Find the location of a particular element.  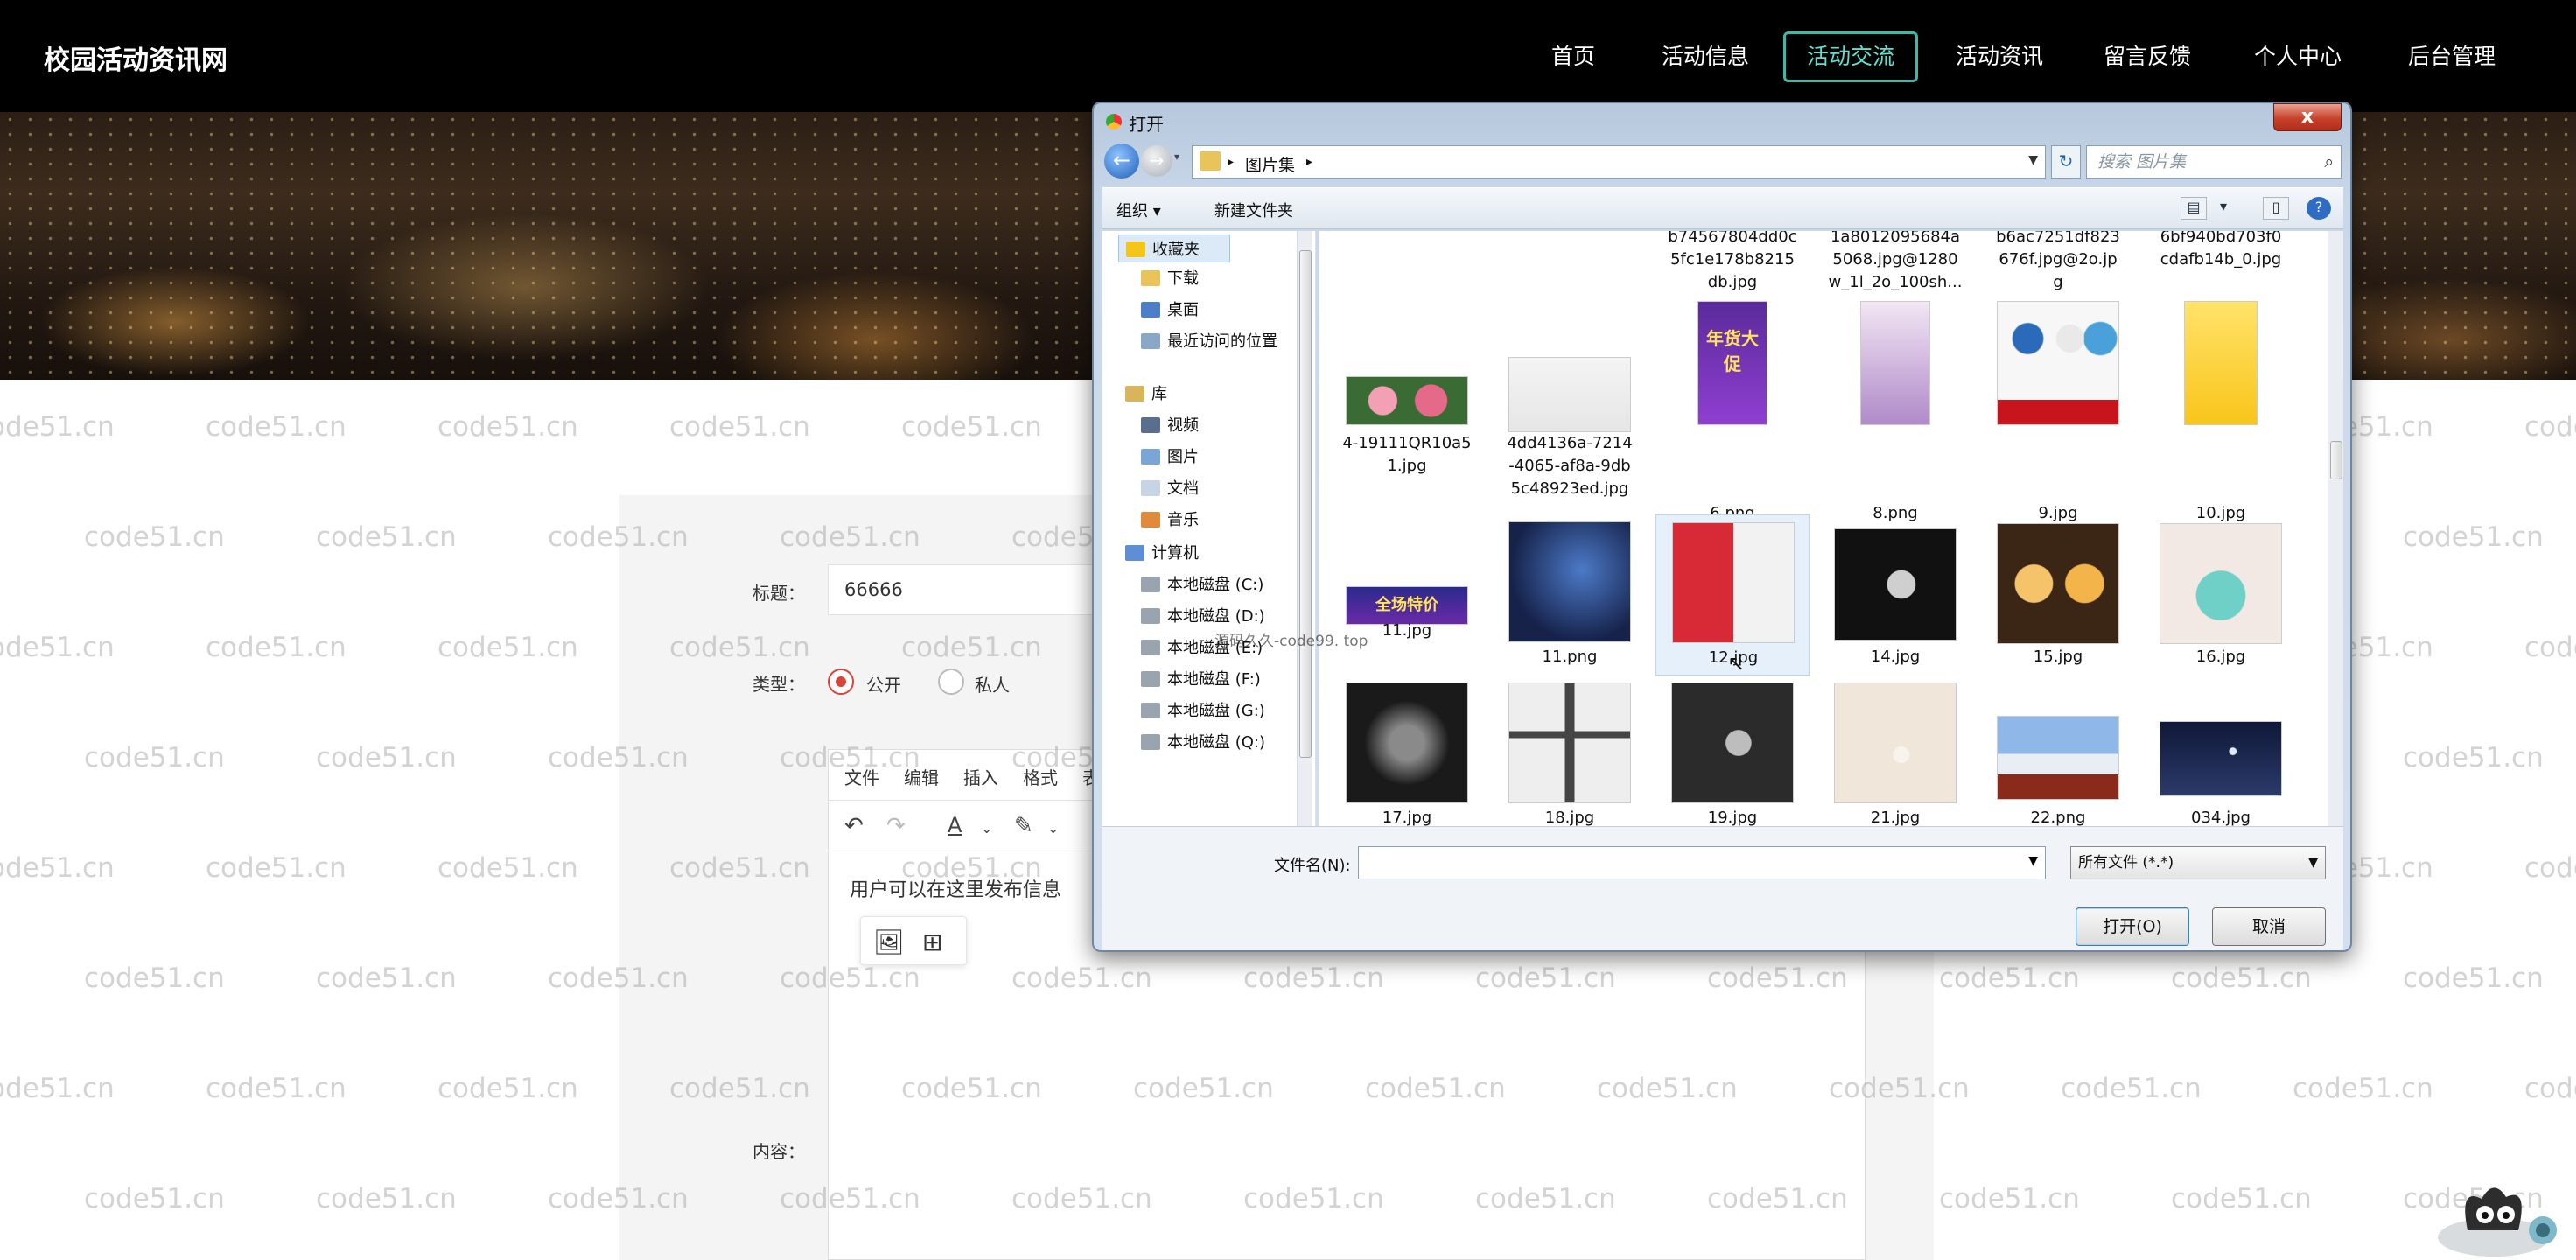

redo-icon: ↷ is located at coordinates (896, 826).